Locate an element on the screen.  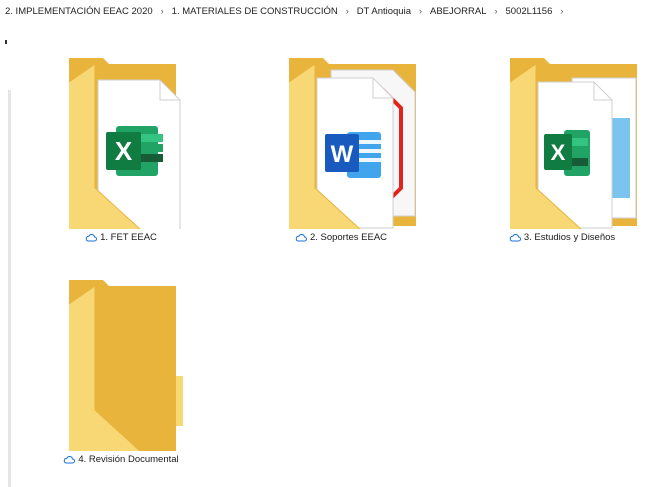
svg-text: W is located at coordinates (342, 154).